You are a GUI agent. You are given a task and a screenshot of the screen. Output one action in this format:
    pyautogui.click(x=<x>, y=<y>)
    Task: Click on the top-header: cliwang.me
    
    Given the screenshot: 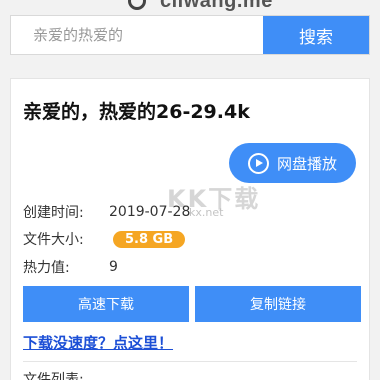 What is the action you would take?
    pyautogui.click(x=190, y=8)
    